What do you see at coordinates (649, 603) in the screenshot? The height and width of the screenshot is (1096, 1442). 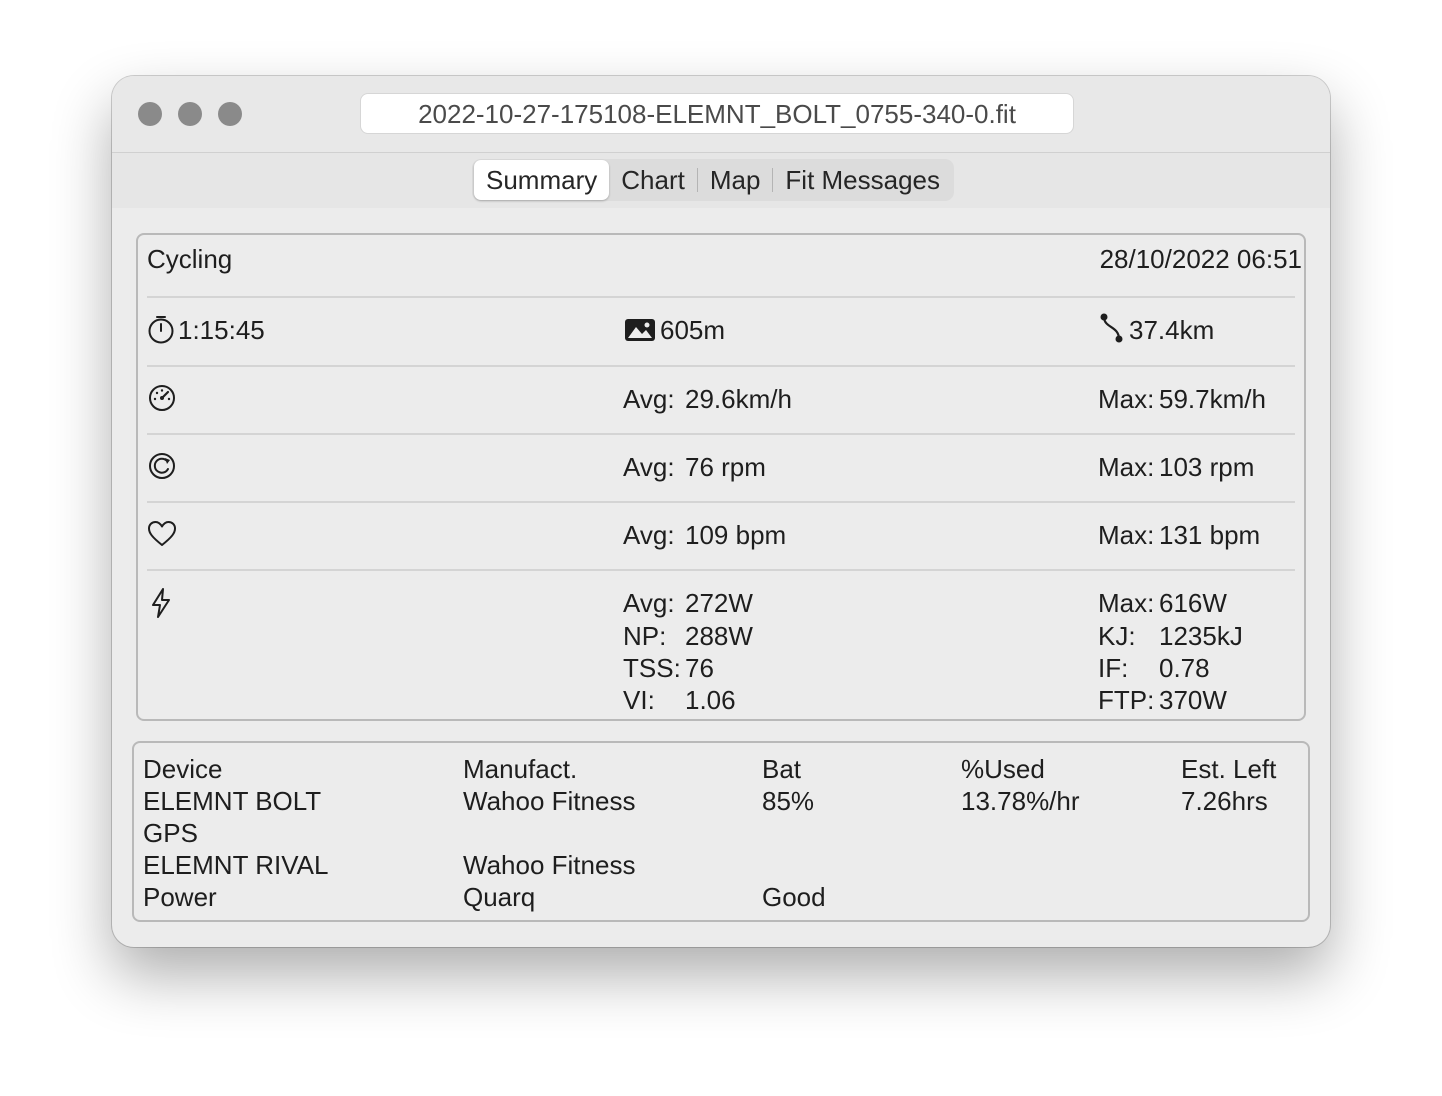 I see `power-avg-label: Avg:` at bounding box center [649, 603].